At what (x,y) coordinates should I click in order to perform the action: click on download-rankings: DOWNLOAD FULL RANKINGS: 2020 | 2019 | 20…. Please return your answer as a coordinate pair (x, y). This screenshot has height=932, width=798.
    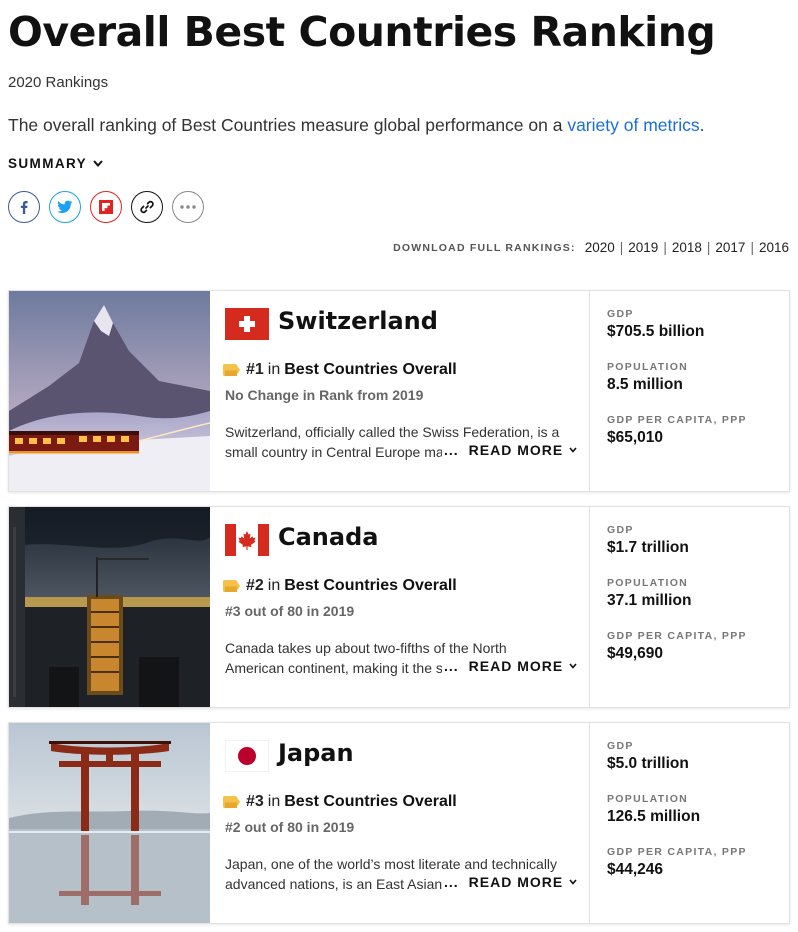
    Looking at the image, I should click on (591, 247).